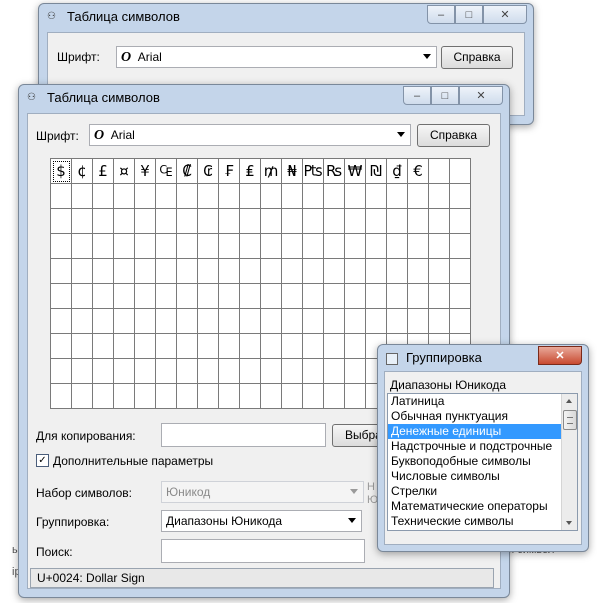 Image resolution: width=597 pixels, height=603 pixels. Describe the element at coordinates (482, 416) in the screenshot. I see `grouping-list-item: Обычная пунктуация` at that location.